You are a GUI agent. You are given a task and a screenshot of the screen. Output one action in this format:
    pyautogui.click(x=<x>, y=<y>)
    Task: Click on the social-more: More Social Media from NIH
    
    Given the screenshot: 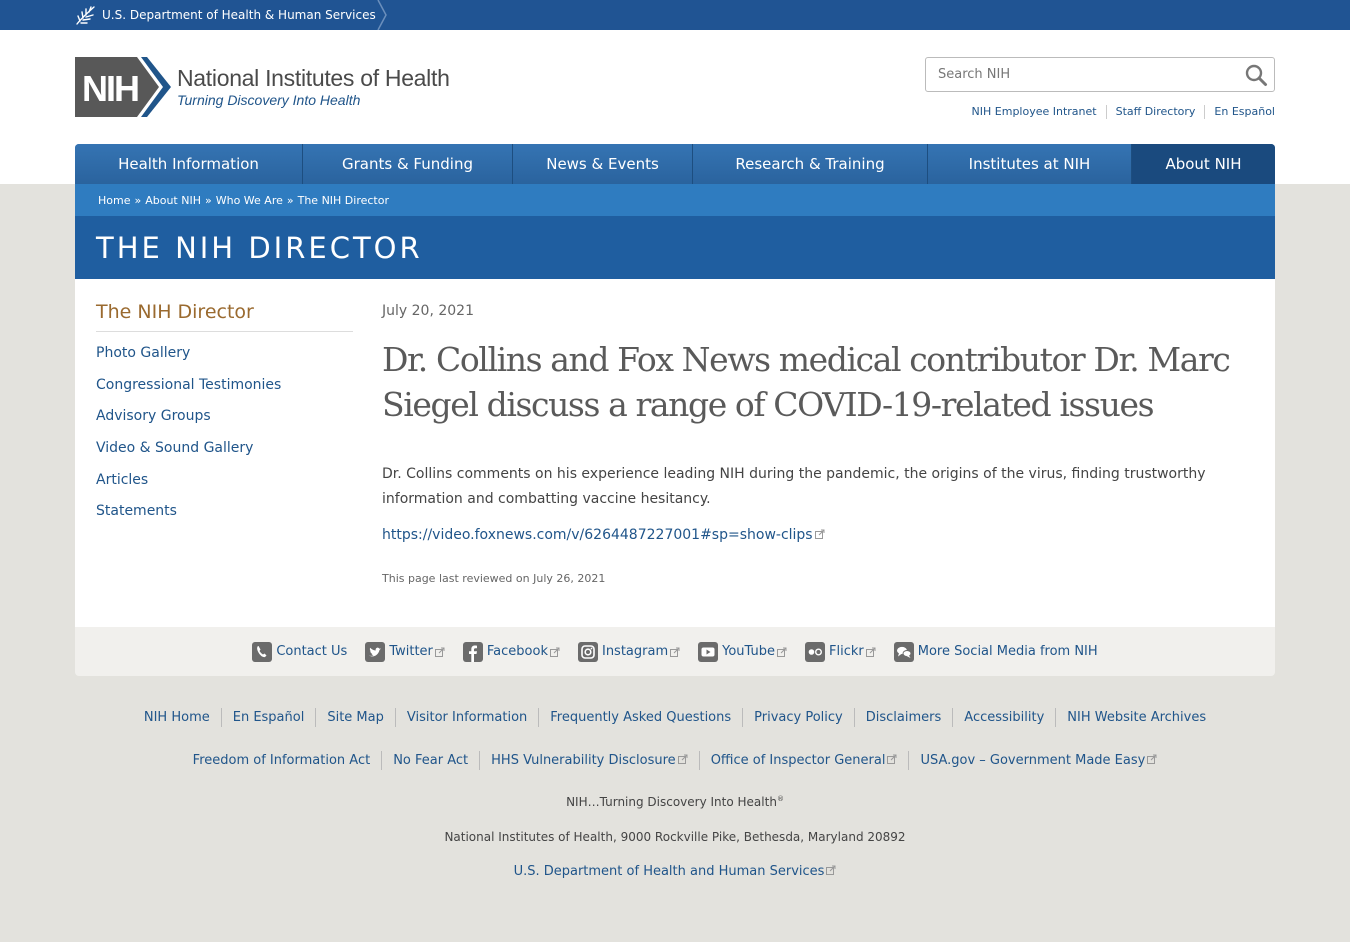 What is the action you would take?
    pyautogui.click(x=995, y=651)
    